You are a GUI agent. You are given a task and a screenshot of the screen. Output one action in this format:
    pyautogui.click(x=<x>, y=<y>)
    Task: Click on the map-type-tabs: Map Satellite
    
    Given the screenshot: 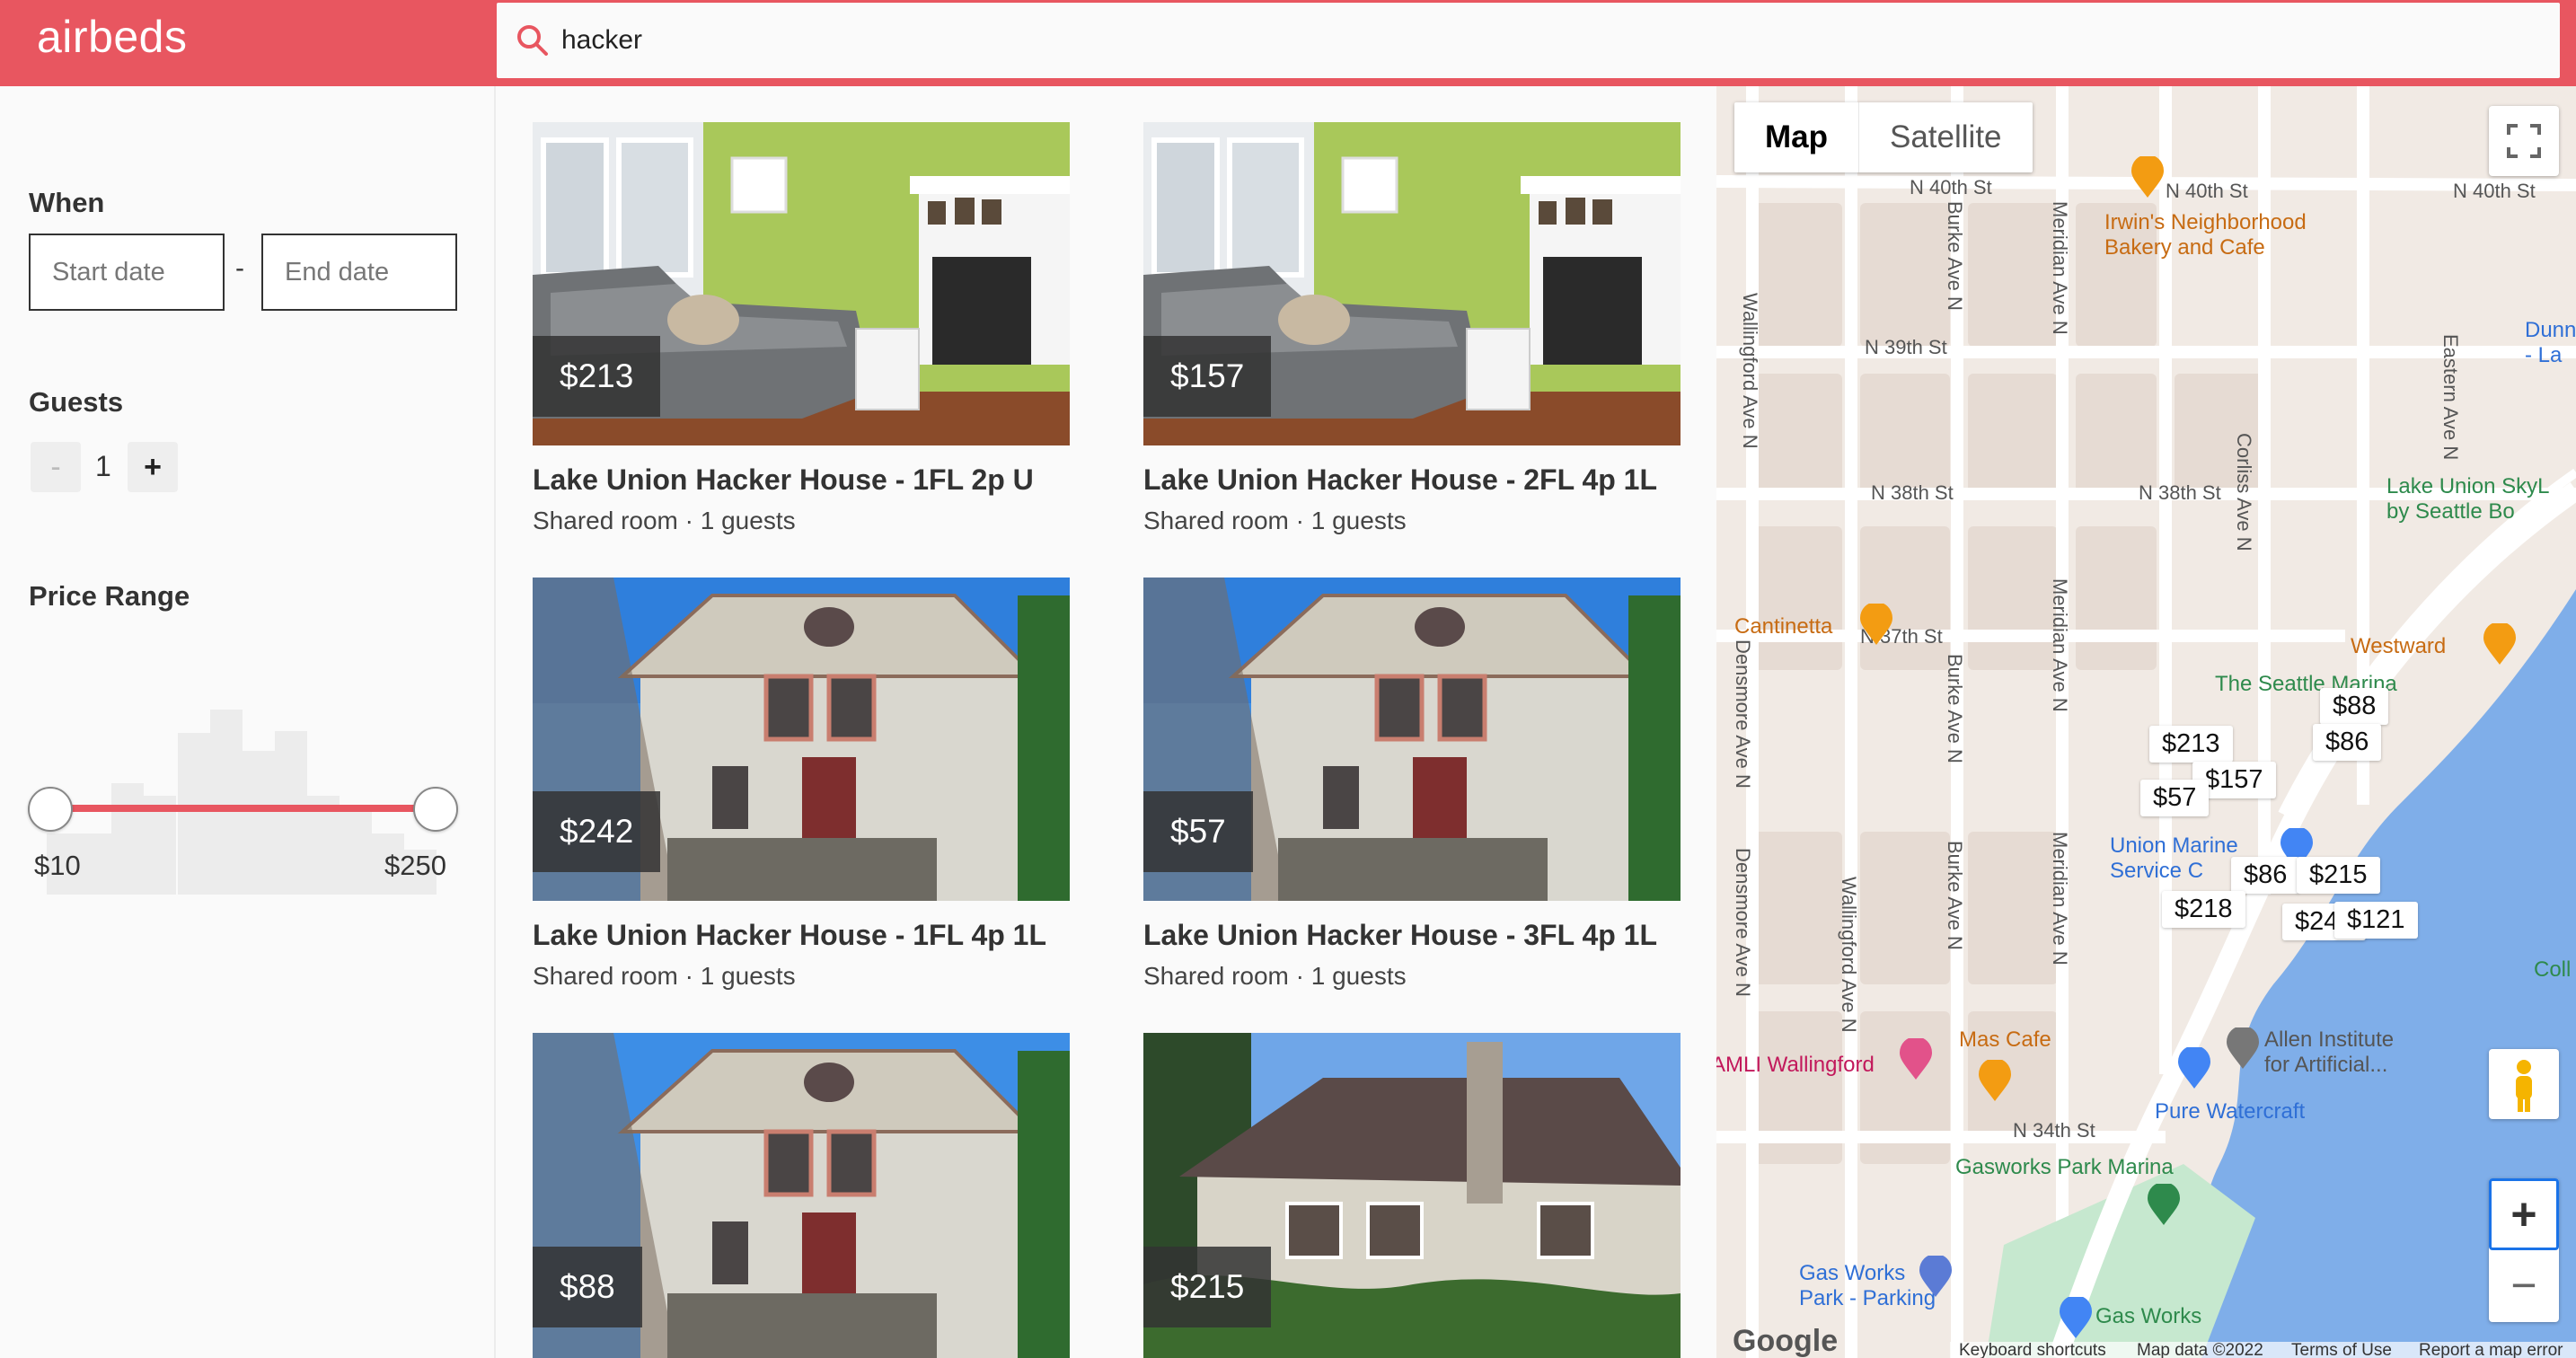 What is the action you would take?
    pyautogui.click(x=1883, y=137)
    